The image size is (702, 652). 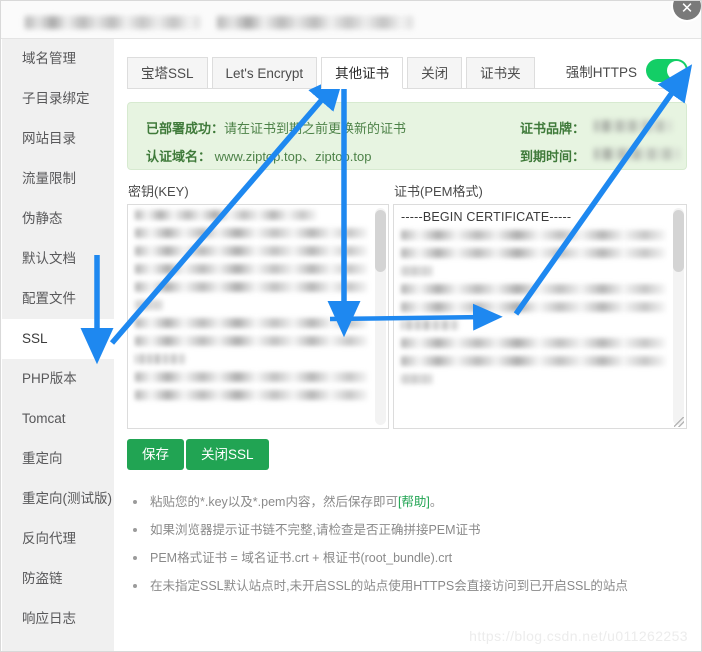 I want to click on sidebar-item-tomcat: Tomcat, so click(x=58, y=419).